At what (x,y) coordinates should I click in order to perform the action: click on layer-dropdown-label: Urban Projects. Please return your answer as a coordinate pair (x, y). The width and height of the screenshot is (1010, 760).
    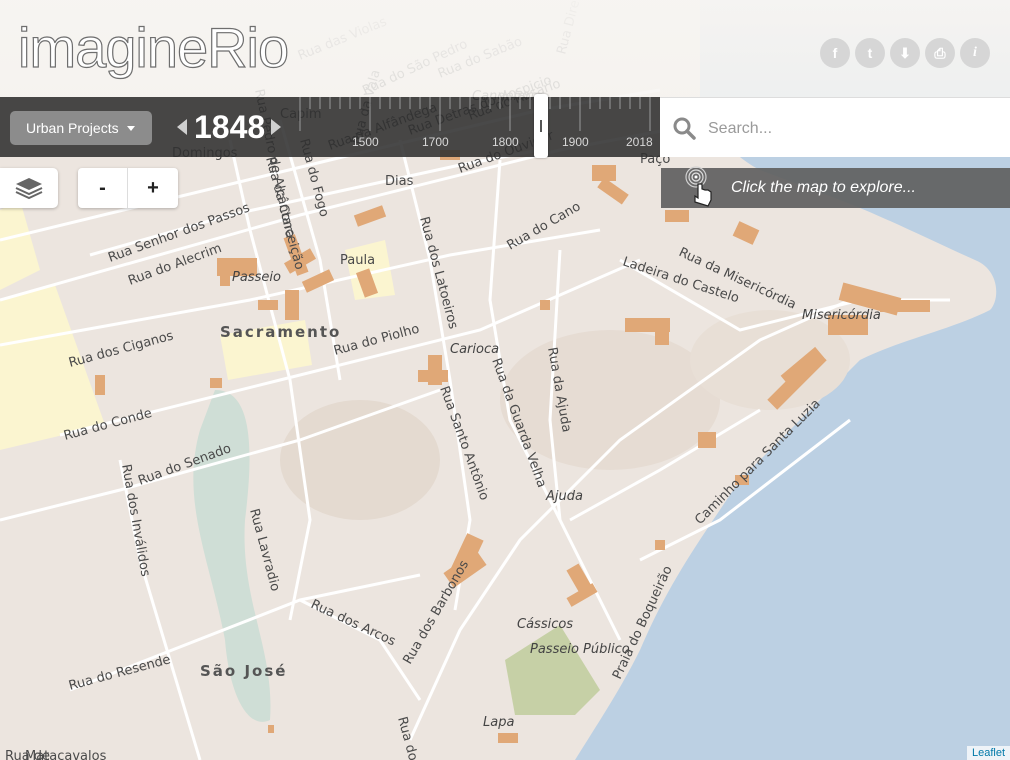
    Looking at the image, I should click on (72, 128).